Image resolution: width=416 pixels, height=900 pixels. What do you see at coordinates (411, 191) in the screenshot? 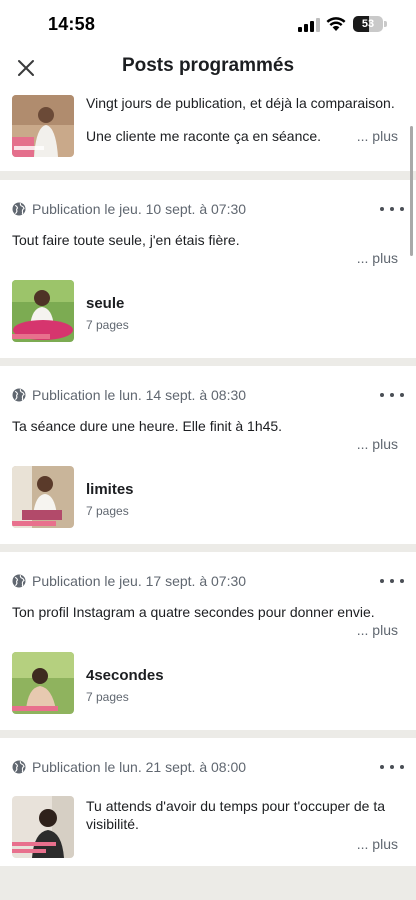
I see `scrollbar` at bounding box center [411, 191].